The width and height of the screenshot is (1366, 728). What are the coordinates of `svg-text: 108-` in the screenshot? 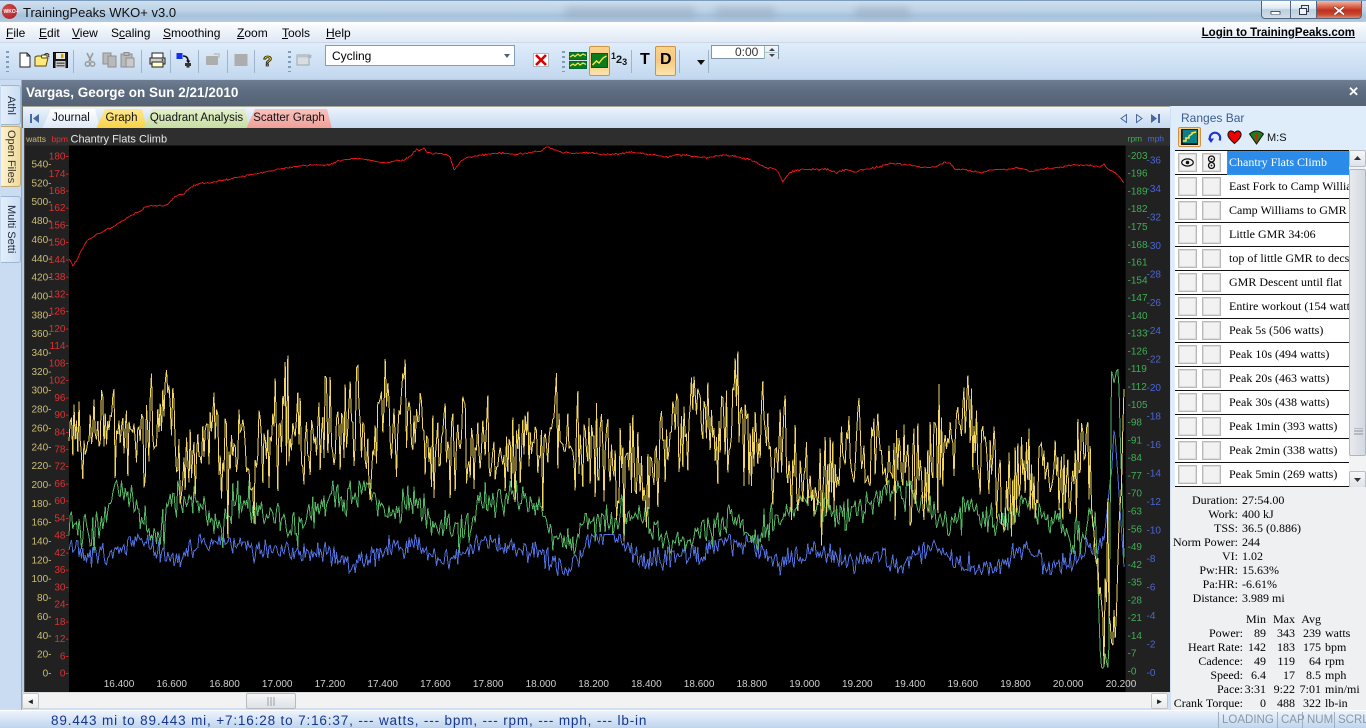 It's located at (59, 363).